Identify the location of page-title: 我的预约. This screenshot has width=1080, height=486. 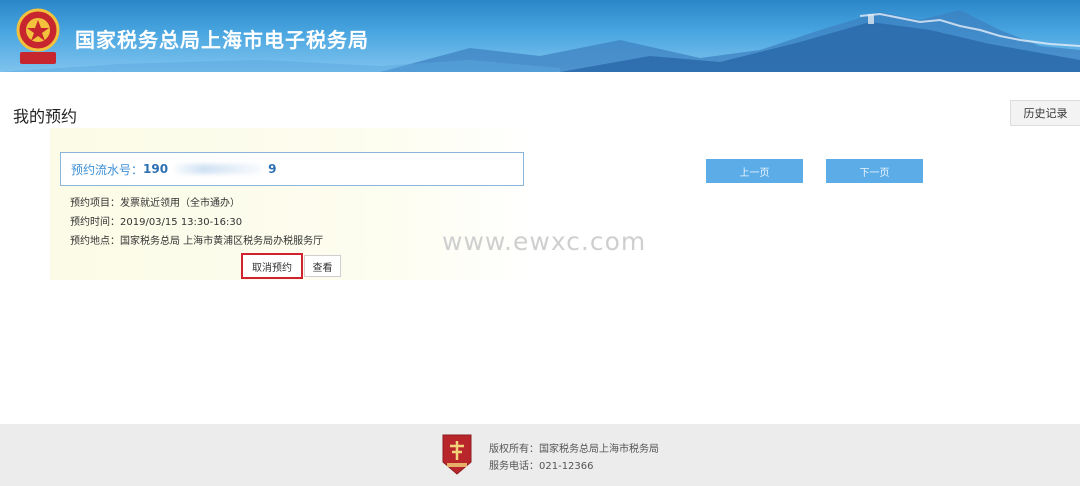
(45, 116).